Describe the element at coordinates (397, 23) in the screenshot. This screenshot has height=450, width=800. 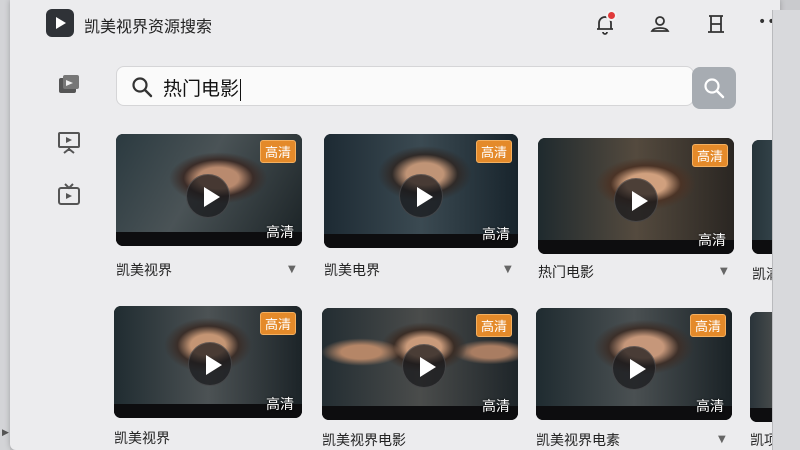
I see `title-bar: 凯美视界资源搜索 •••` at that location.